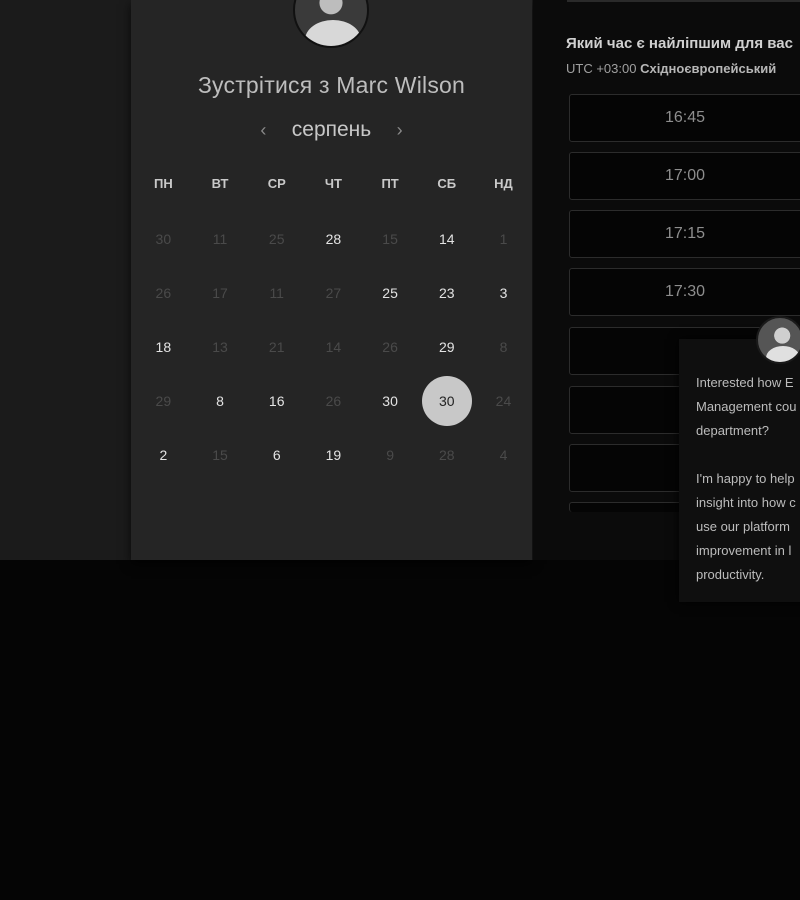 This screenshot has width=800, height=900. I want to click on divider, so click(683, 1).